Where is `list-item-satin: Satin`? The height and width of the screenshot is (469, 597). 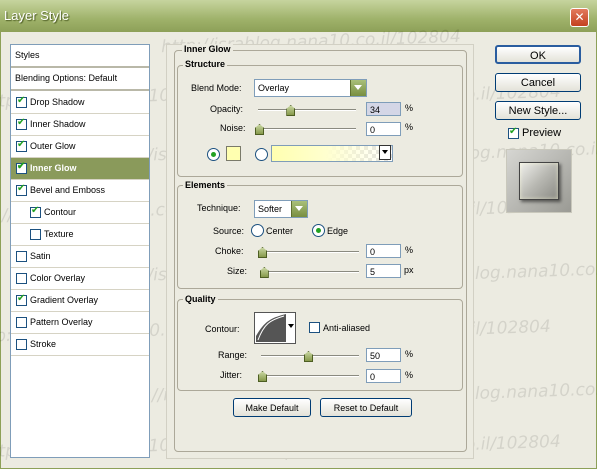
list-item-satin: Satin is located at coordinates (80, 257).